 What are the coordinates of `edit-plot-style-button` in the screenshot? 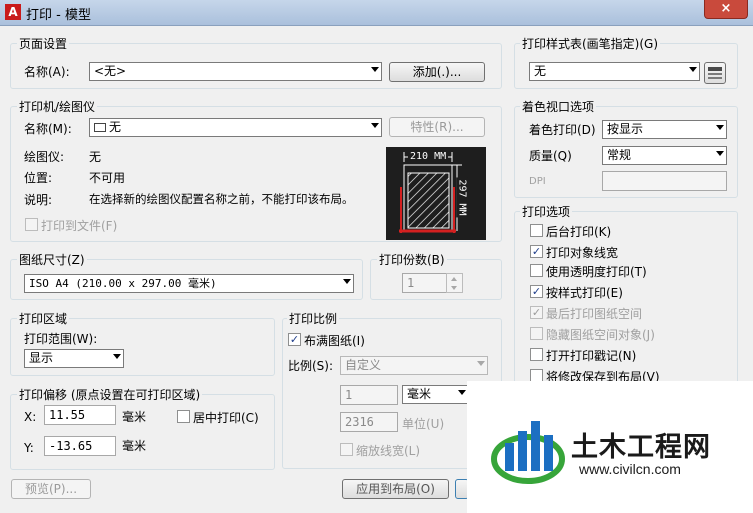 It's located at (715, 73).